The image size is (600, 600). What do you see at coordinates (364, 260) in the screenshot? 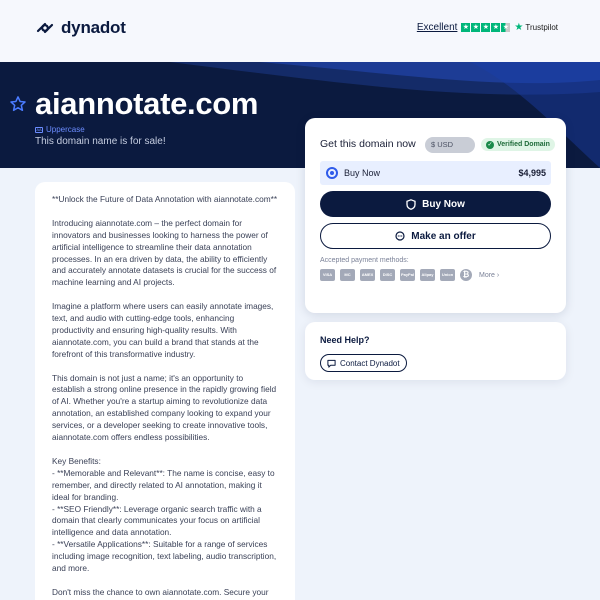
I see `payment-methods-label: Accepted payment methods:` at bounding box center [364, 260].